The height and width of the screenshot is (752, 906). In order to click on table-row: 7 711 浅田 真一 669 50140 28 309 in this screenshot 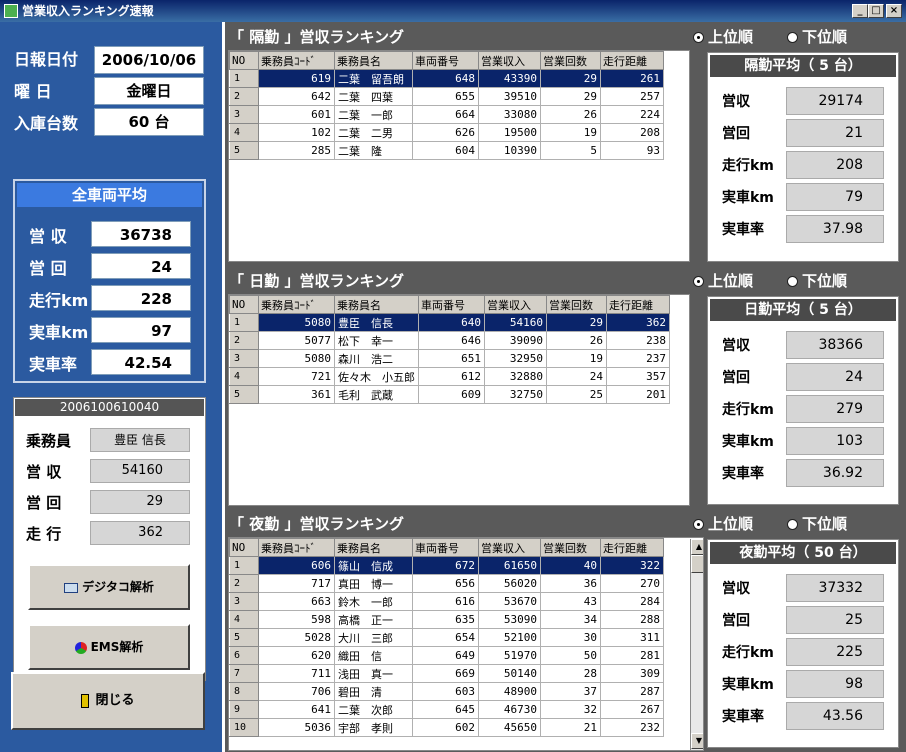, I will do `click(446, 673)`.